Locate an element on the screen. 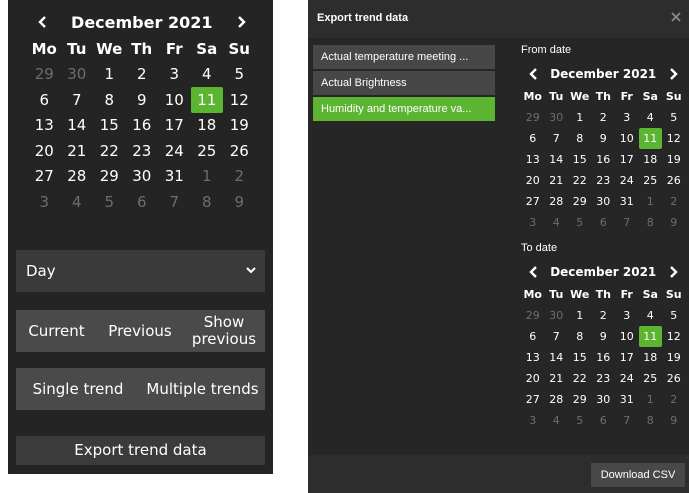 The width and height of the screenshot is (689, 493). period-select: Day is located at coordinates (140, 271).